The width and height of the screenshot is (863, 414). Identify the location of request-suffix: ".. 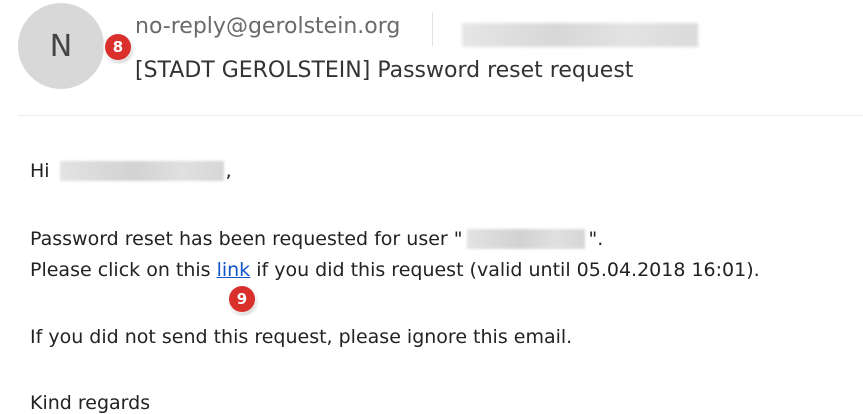
(596, 239).